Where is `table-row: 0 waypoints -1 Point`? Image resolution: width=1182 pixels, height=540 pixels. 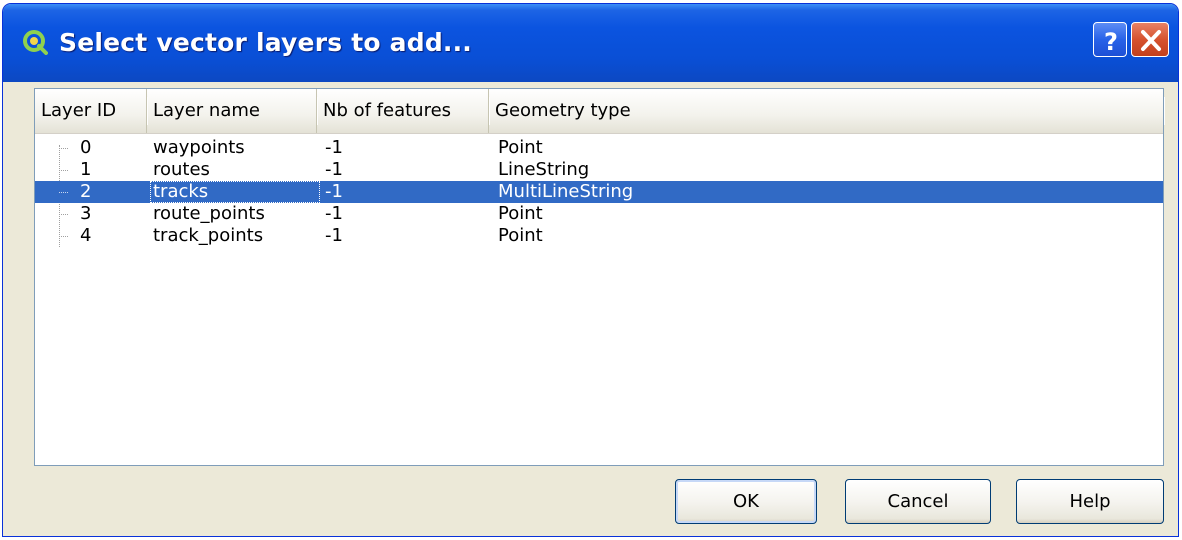
table-row: 0 waypoints -1 Point is located at coordinates (599, 148).